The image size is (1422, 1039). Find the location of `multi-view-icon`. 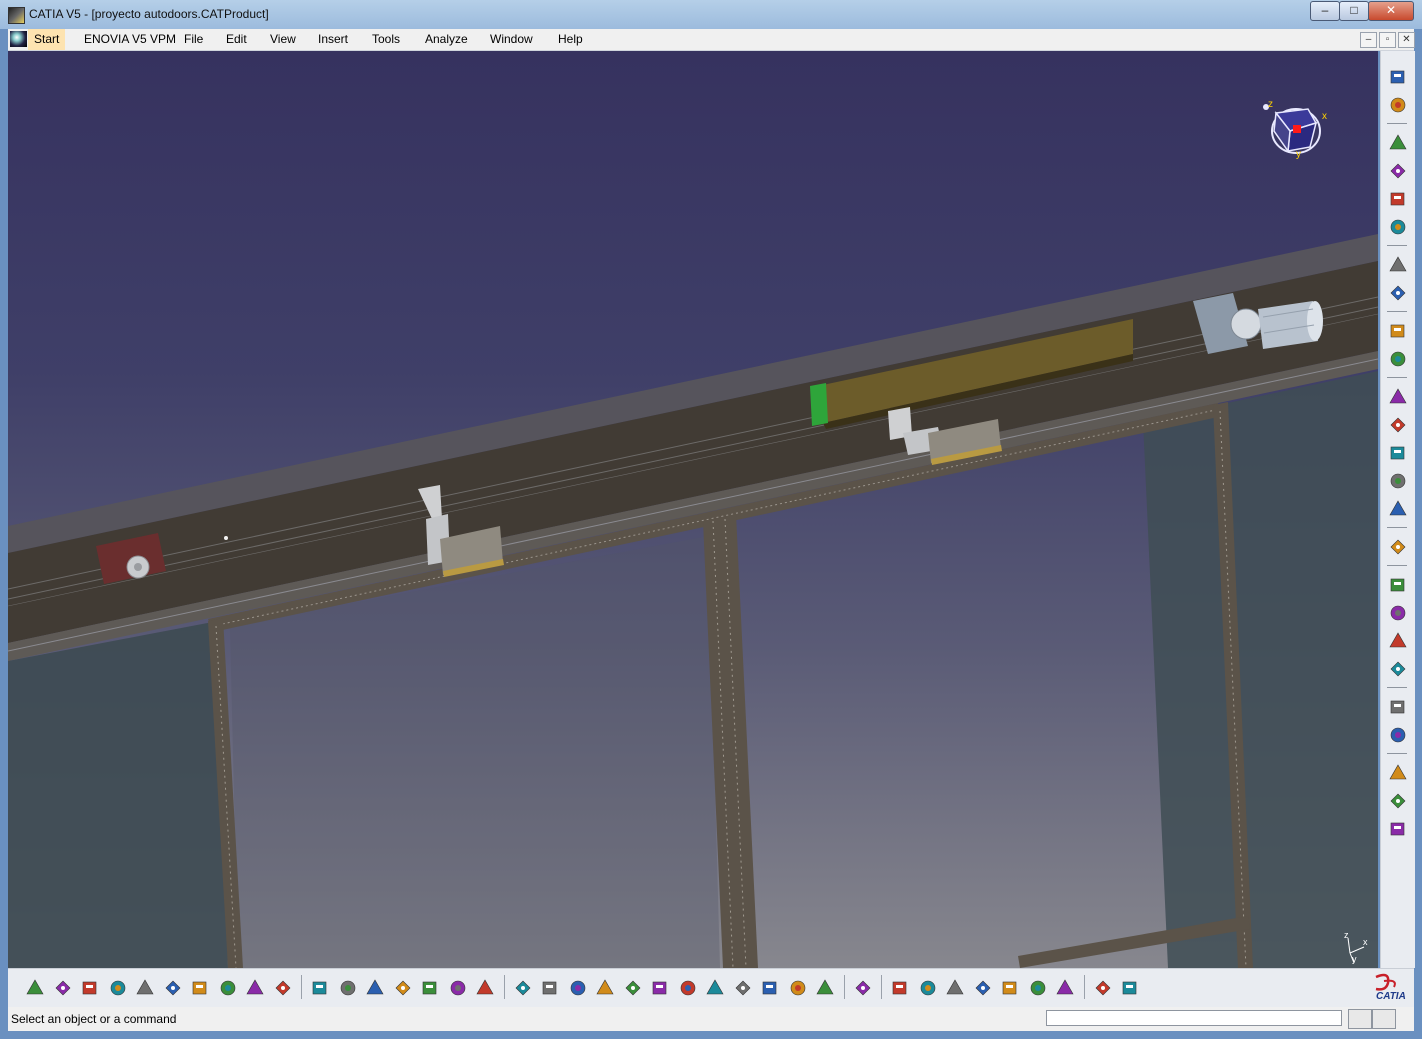

multi-view-icon is located at coordinates (715, 988).